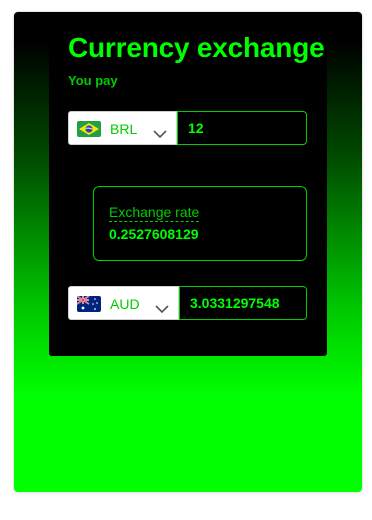  Describe the element at coordinates (200, 223) in the screenshot. I see `exchange-rate-box: Exchange rate 0.2527608129` at that location.